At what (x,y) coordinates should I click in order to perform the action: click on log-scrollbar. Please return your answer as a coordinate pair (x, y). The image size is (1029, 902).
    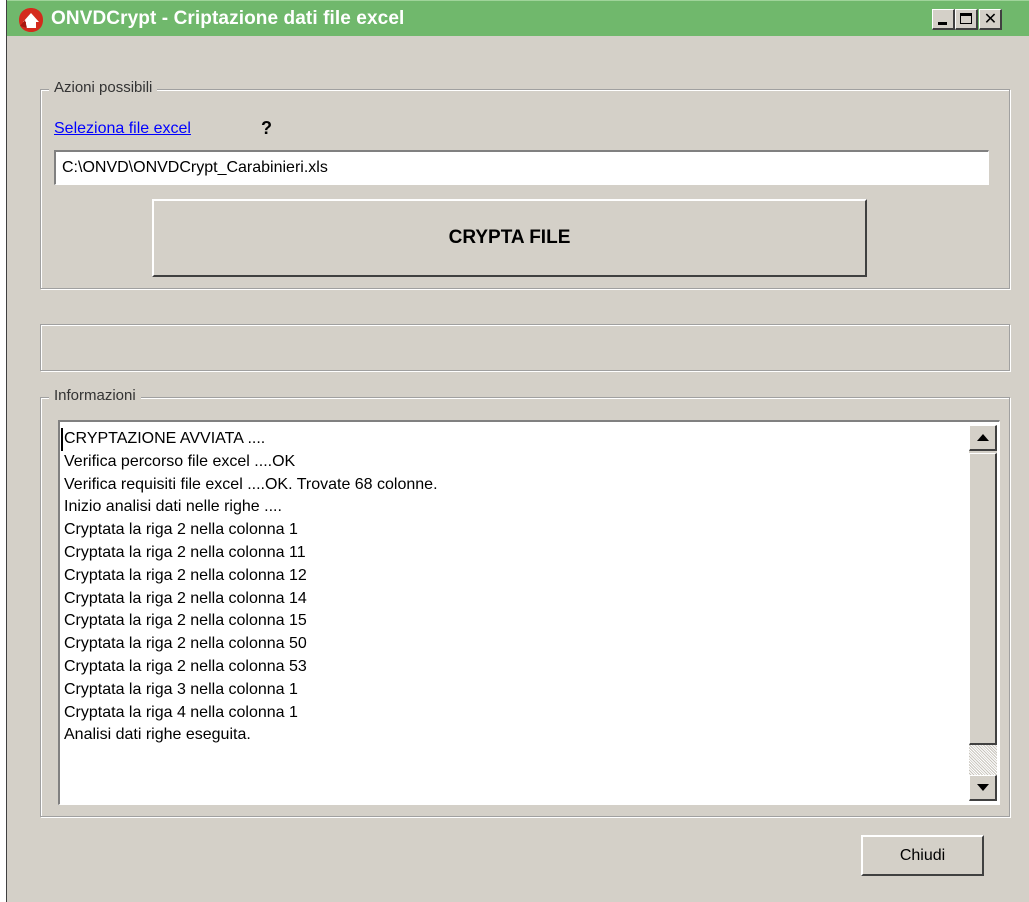
    Looking at the image, I should click on (983, 613).